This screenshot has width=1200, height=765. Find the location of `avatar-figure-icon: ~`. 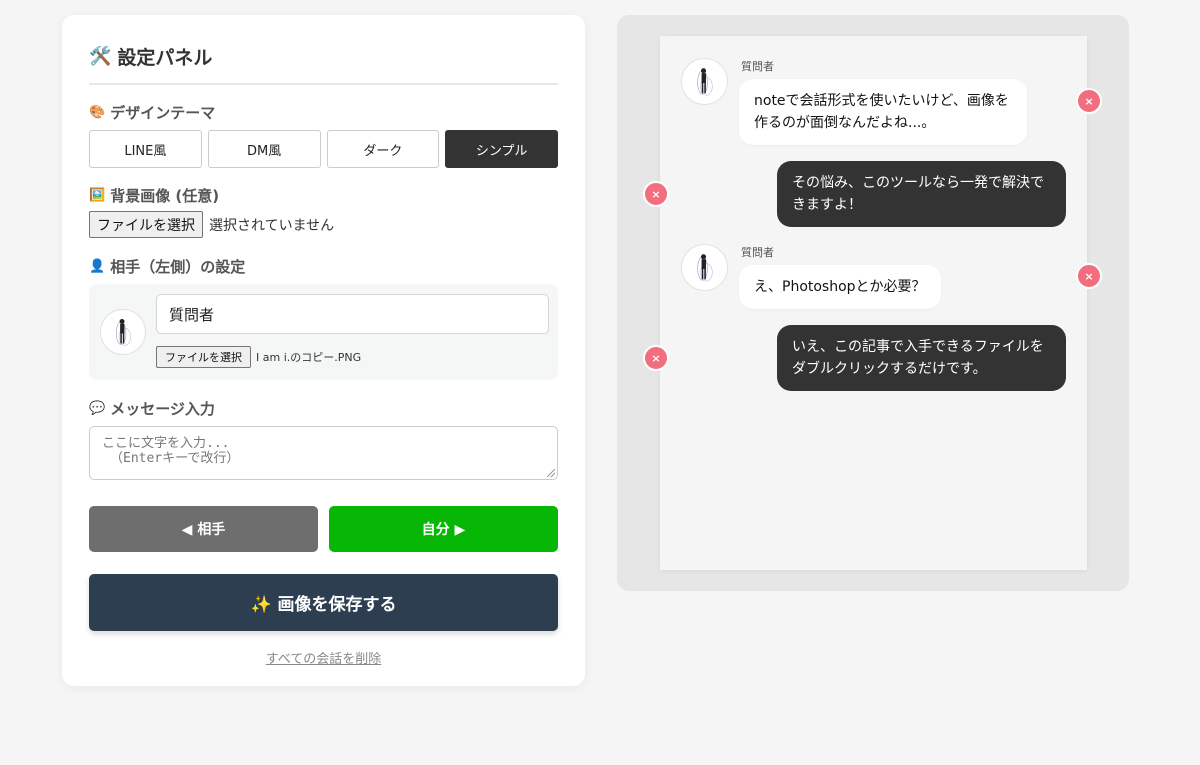

avatar-figure-icon: ~ is located at coordinates (121, 331).